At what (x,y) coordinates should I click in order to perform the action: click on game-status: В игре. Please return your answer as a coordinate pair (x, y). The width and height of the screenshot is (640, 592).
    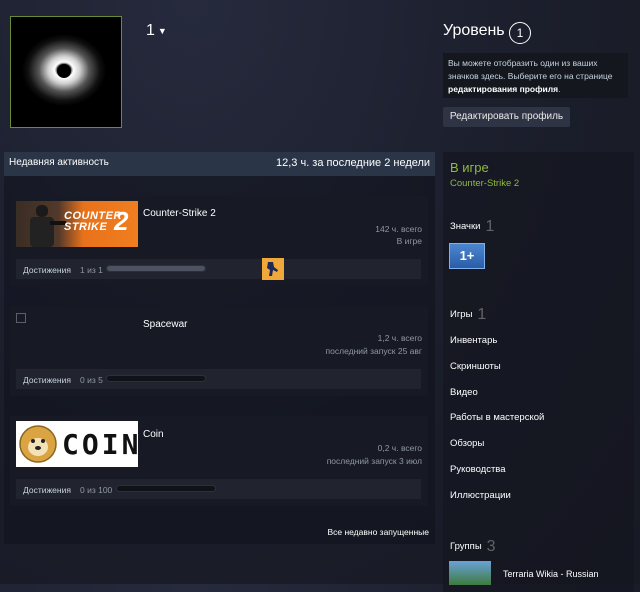
    Looking at the image, I should click on (409, 241).